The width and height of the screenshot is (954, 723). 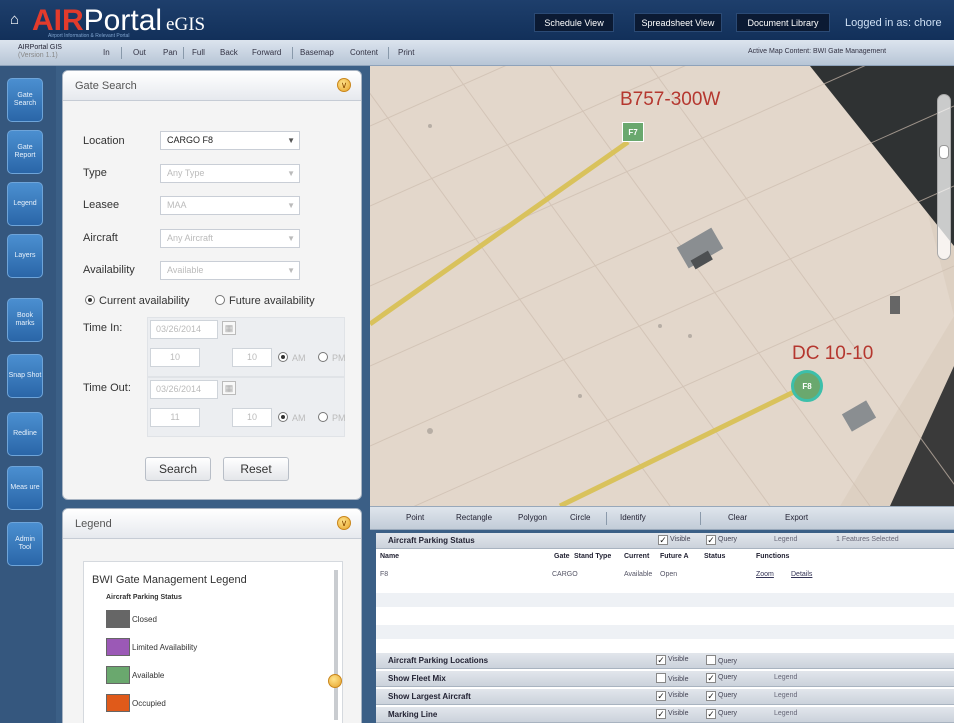 What do you see at coordinates (184, 329) in the screenshot?
I see `time-in-date-input: 03/26/2014` at bounding box center [184, 329].